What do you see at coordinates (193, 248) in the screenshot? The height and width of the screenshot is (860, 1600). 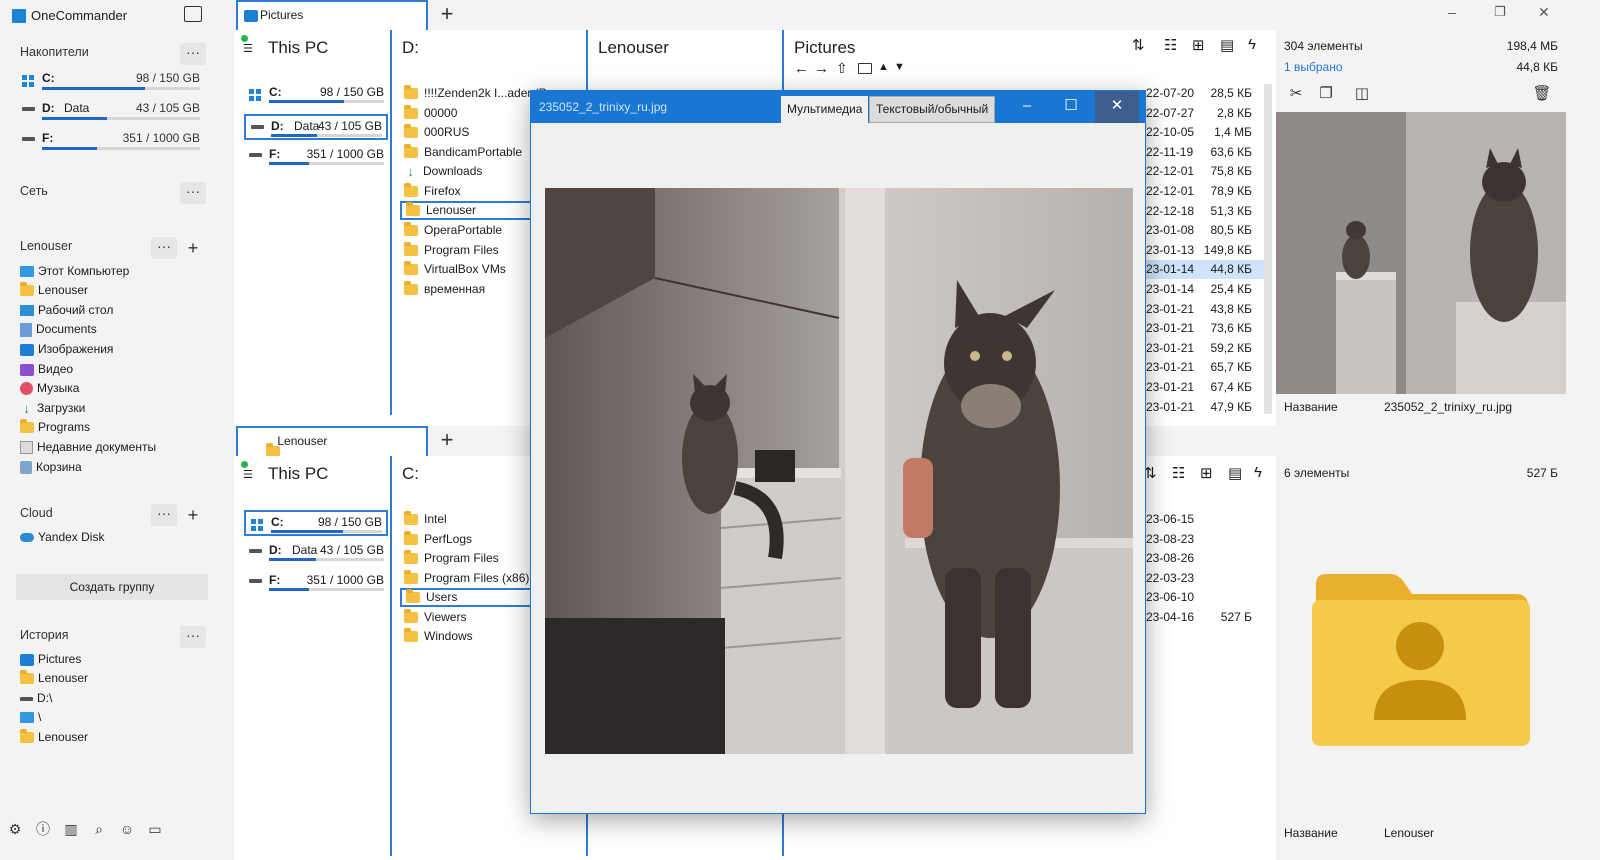 I see `user-add-button: +` at bounding box center [193, 248].